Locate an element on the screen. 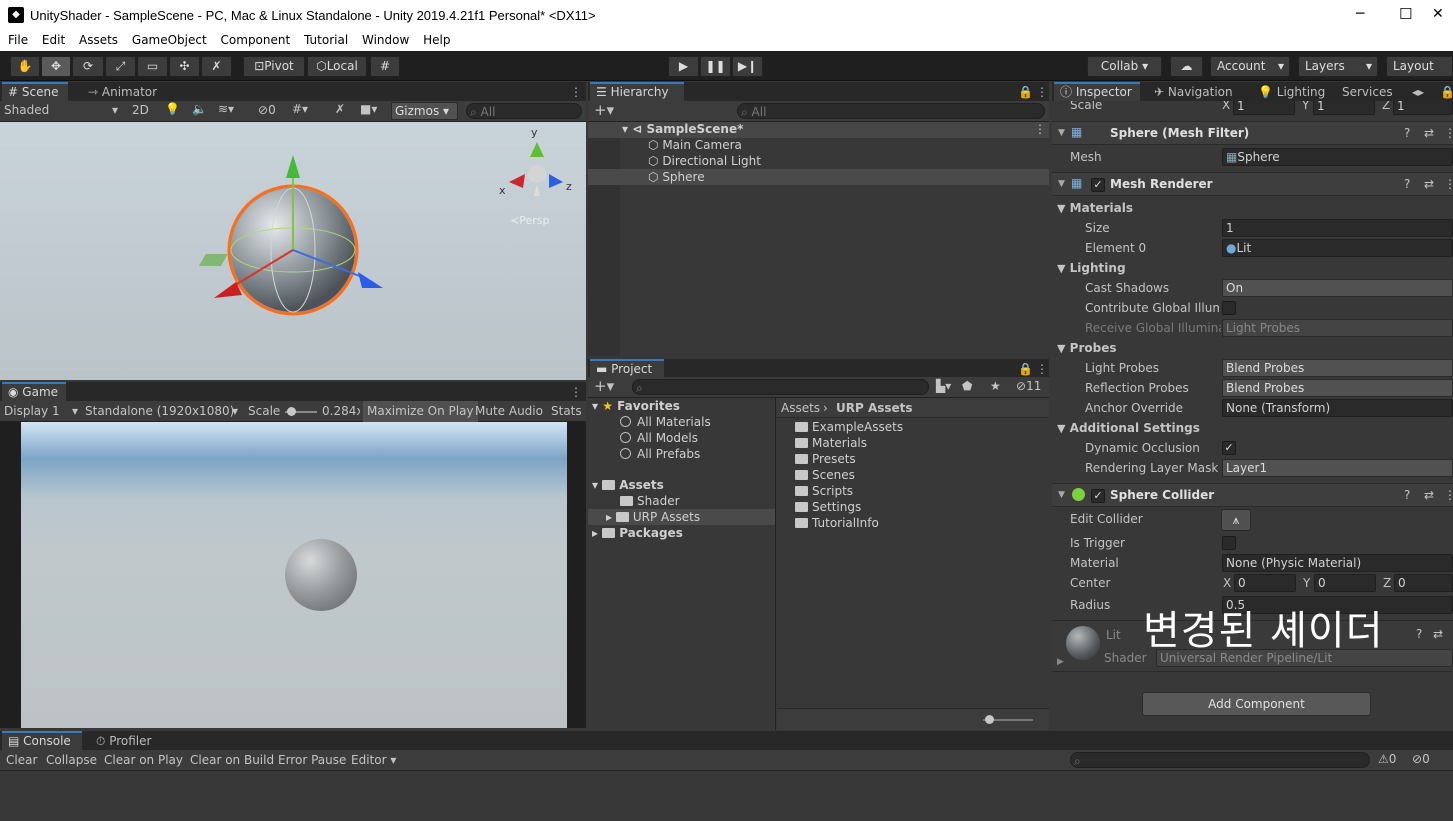  scene-menu-icon: ⋮ is located at coordinates (1040, 129).